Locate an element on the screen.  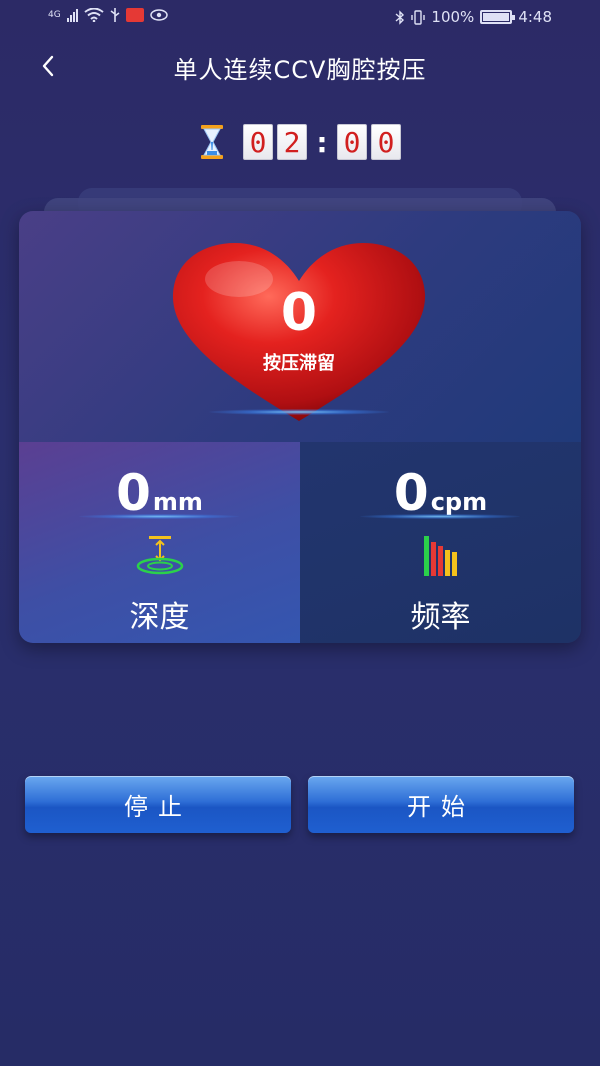
depth-gauge-icon is located at coordinates (159, 555).